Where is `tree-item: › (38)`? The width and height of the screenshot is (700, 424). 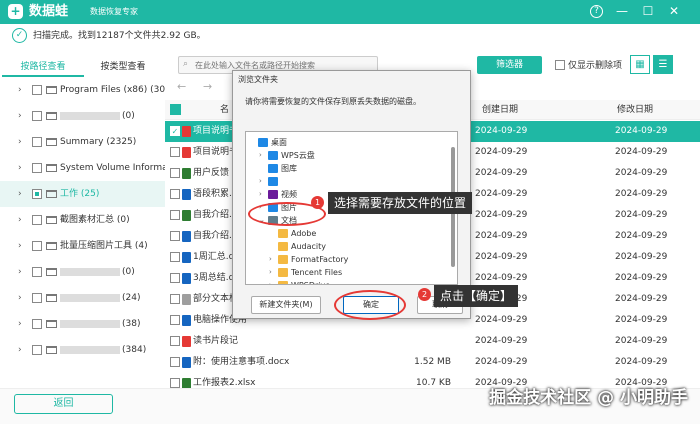 tree-item: › (38) is located at coordinates (82, 324).